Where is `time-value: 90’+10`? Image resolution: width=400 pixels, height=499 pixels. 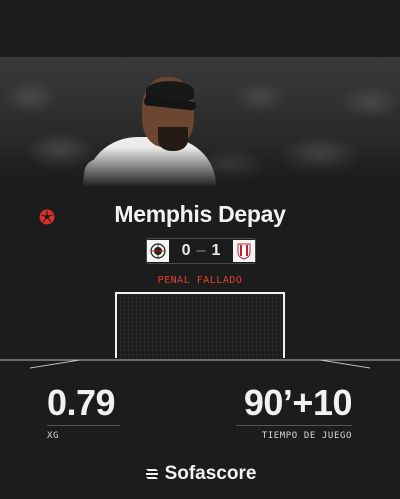
time-value: 90’+10 is located at coordinates (298, 402).